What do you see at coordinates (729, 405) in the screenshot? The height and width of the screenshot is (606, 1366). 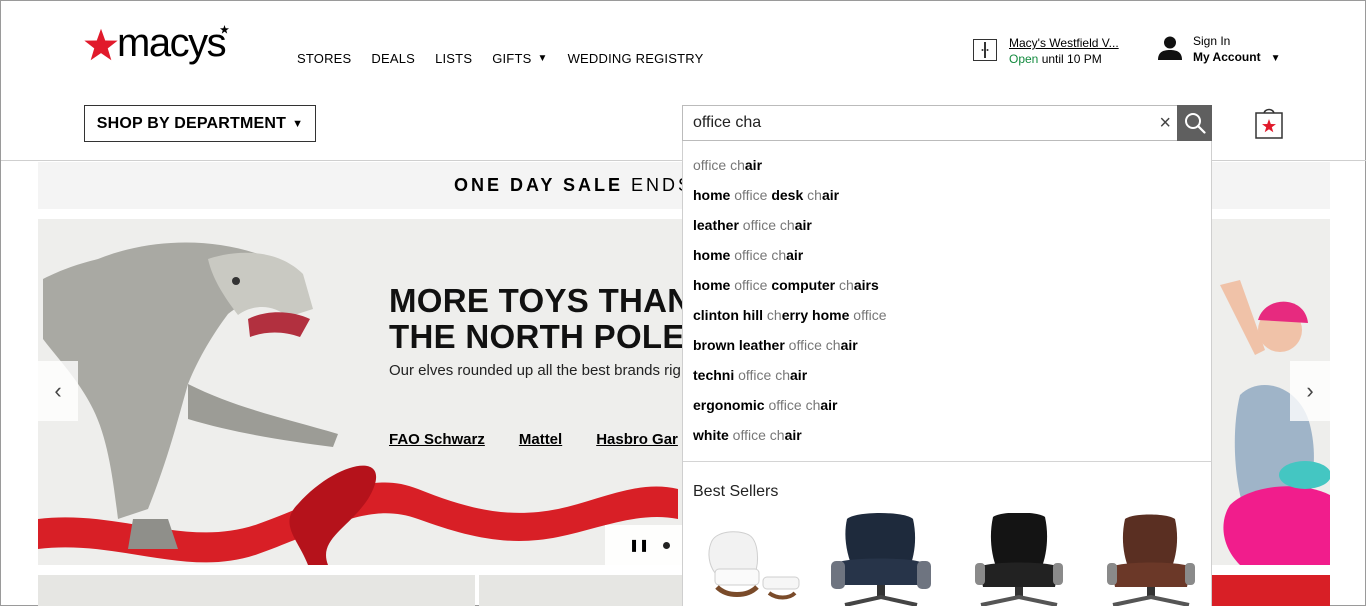 I see `suggestion-bold-text: ergonomic` at bounding box center [729, 405].